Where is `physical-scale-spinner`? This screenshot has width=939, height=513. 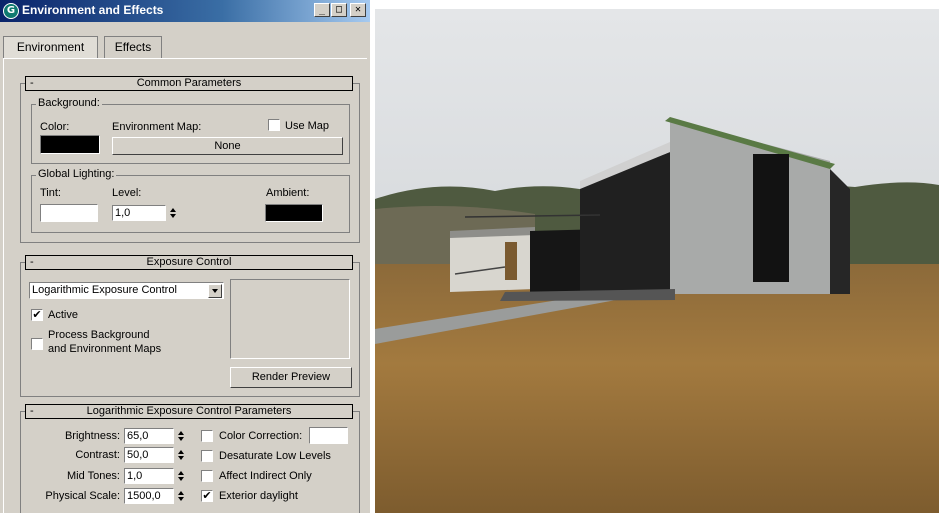
physical-scale-spinner is located at coordinates (181, 496).